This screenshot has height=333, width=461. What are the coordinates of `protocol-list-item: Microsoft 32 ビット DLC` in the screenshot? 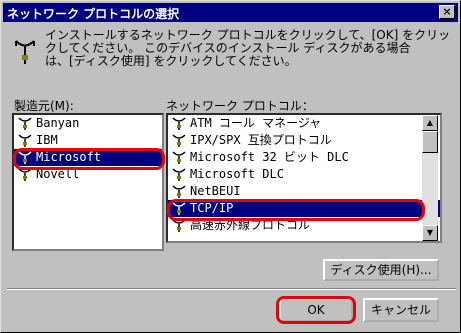 It's located at (304, 157).